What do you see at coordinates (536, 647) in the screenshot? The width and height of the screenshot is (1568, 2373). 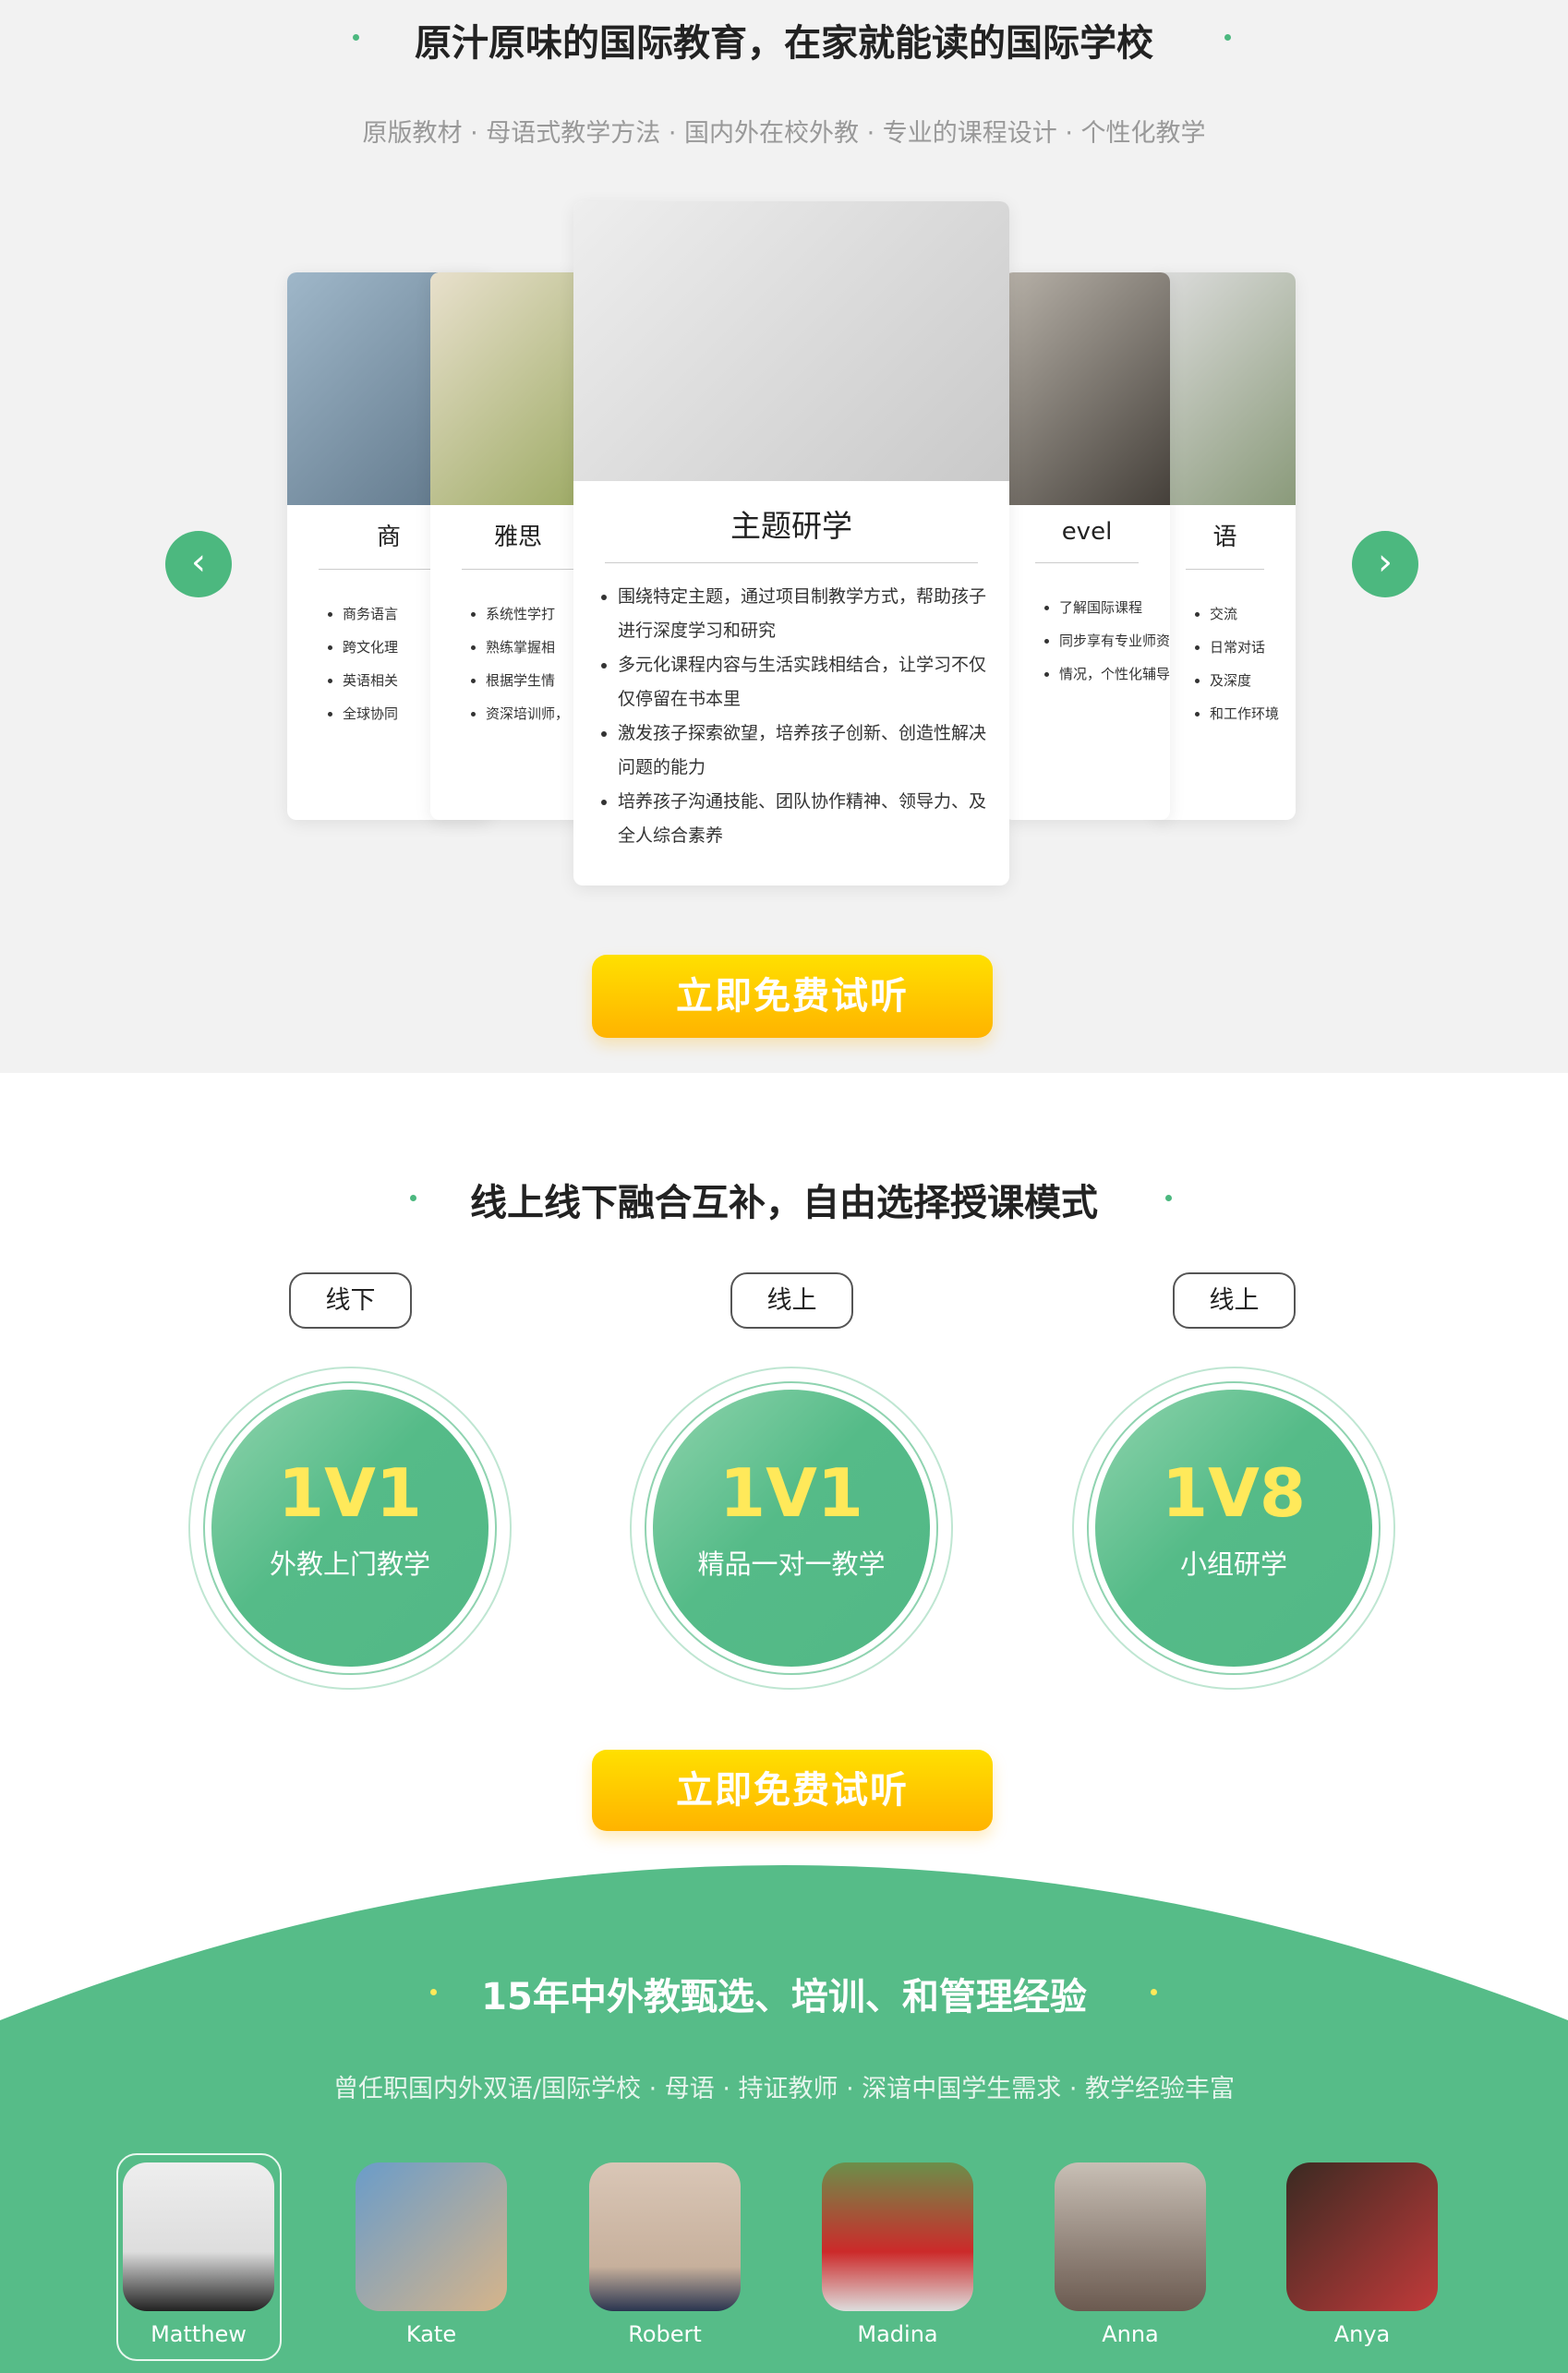 I see `course-feature: 熟练掌握相` at bounding box center [536, 647].